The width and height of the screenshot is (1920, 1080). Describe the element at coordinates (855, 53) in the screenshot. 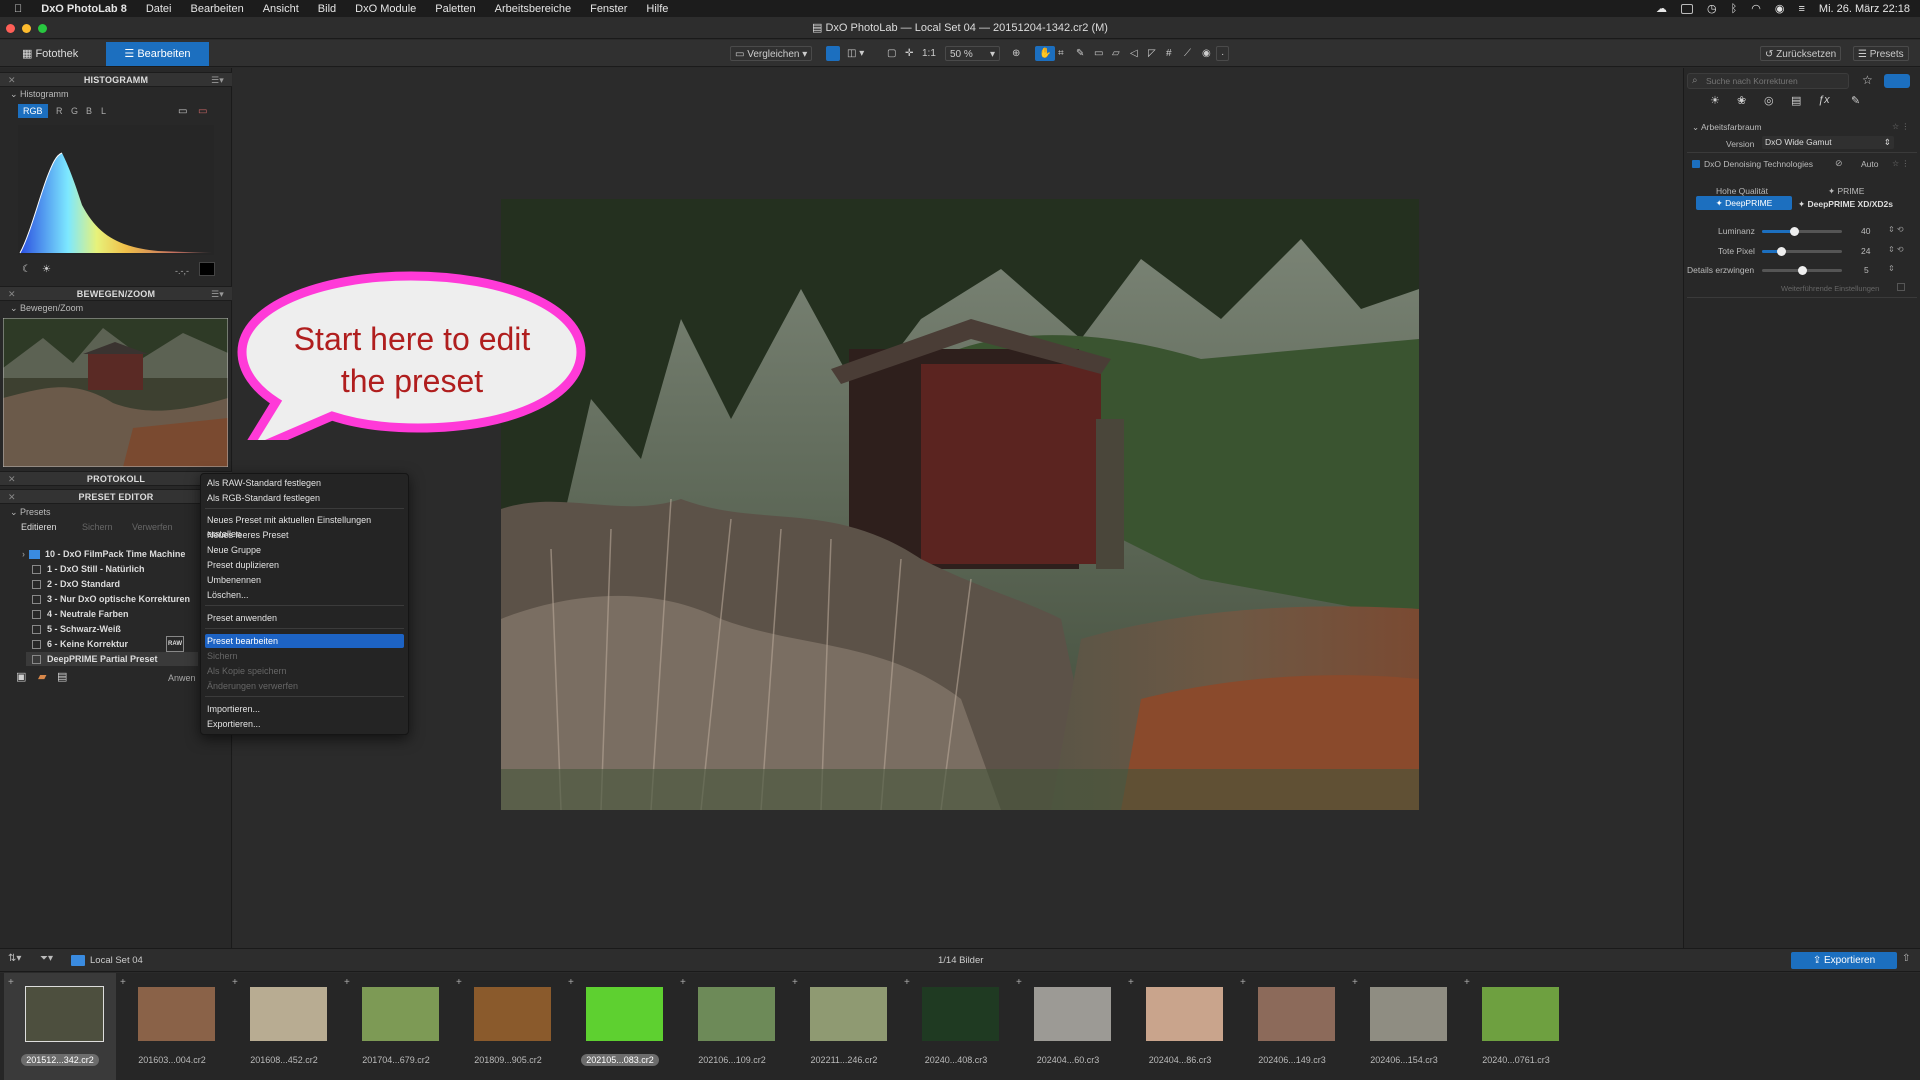

I see `split-view-icon: ◫ ▾` at that location.